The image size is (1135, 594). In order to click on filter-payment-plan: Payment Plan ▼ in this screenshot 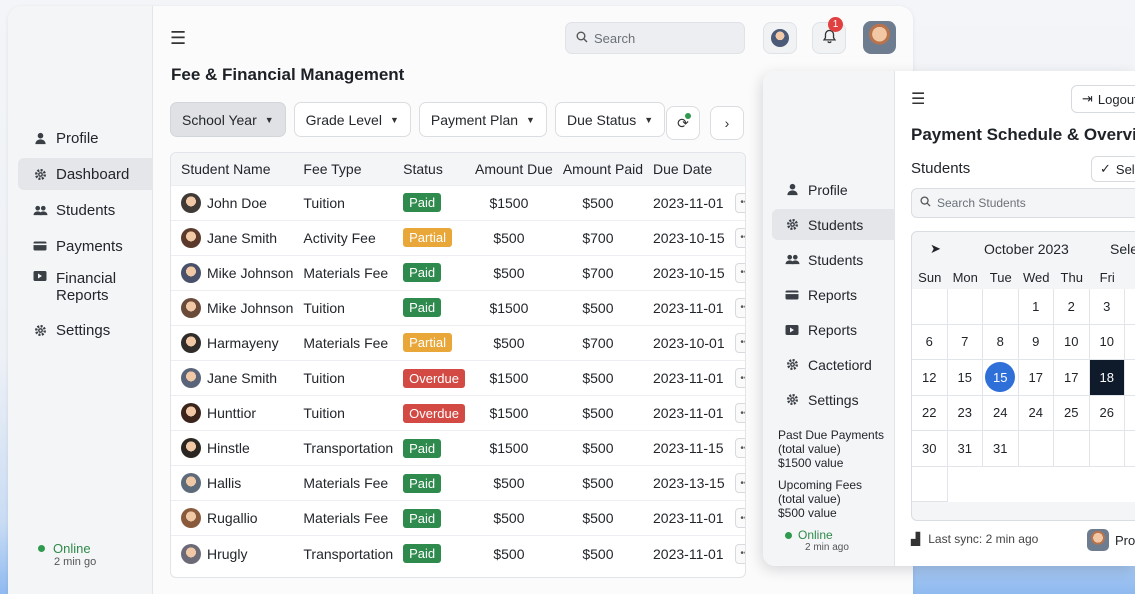, I will do `click(482, 119)`.